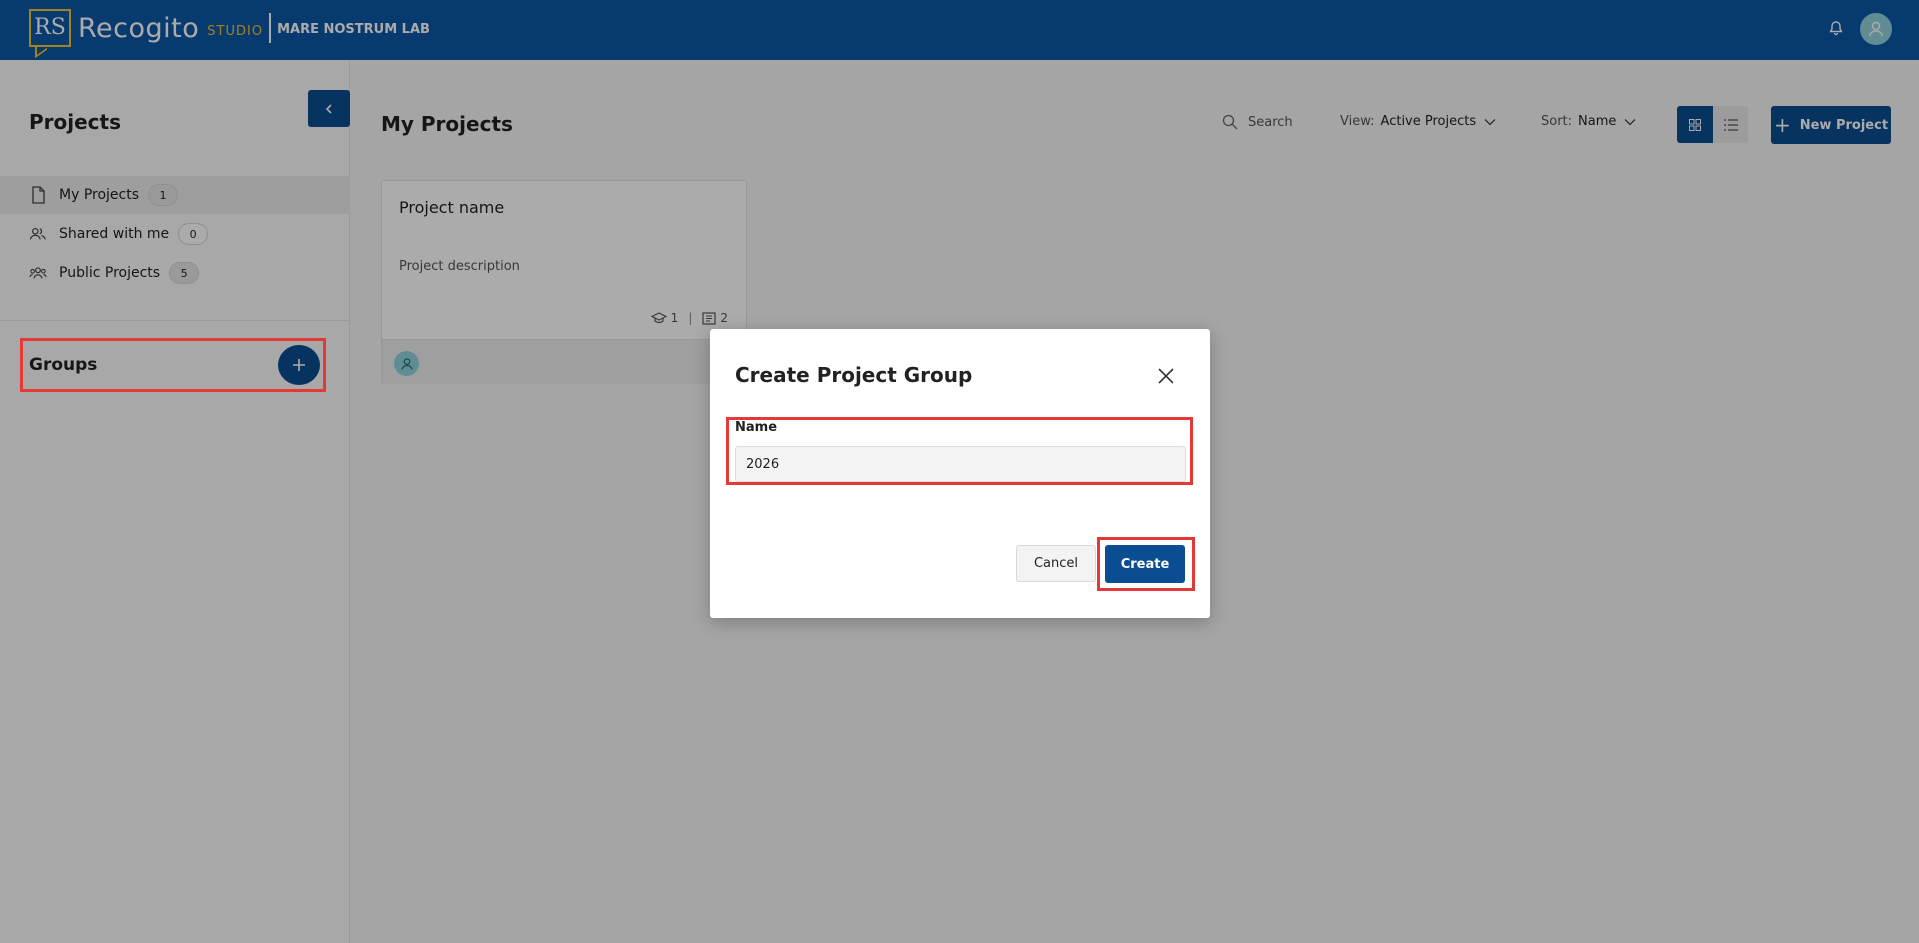 The height and width of the screenshot is (943, 1919). What do you see at coordinates (756, 427) in the screenshot?
I see `name-label: Name` at bounding box center [756, 427].